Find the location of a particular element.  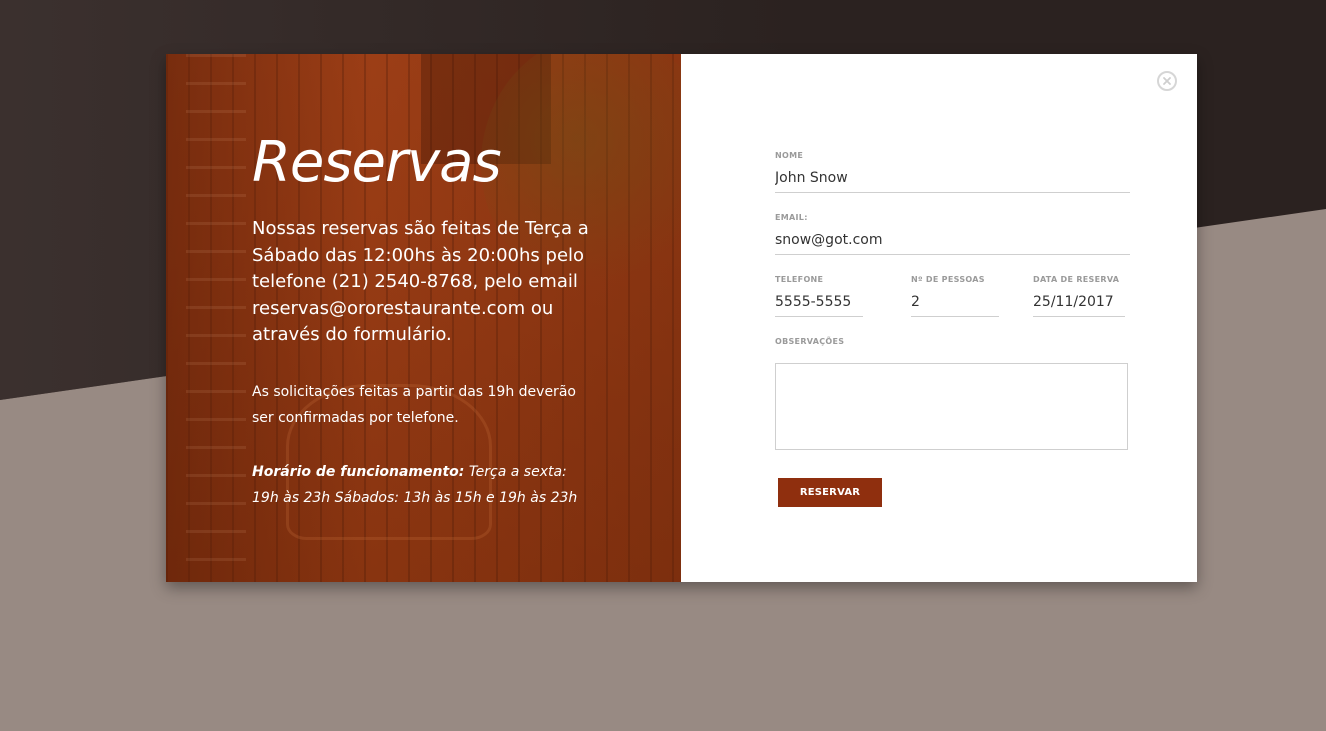

observacoes-field-group: OBSERVAÇÕES is located at coordinates (951, 393).